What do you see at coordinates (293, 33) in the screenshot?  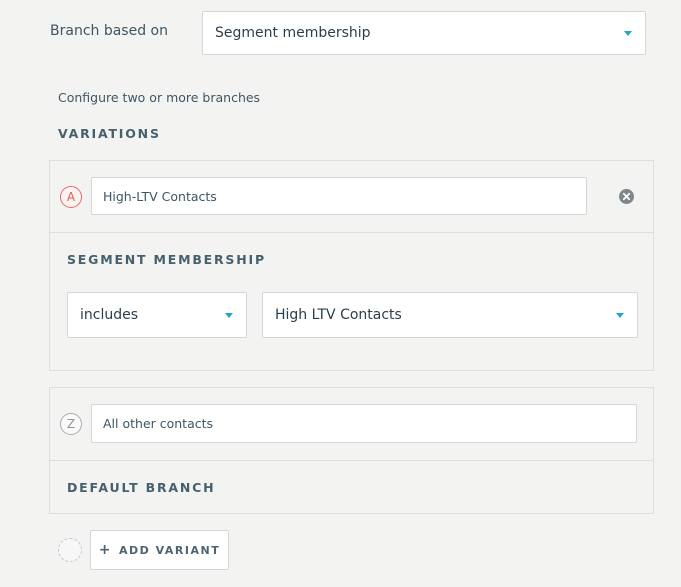 I see `branch-type-value: Segment membership` at bounding box center [293, 33].